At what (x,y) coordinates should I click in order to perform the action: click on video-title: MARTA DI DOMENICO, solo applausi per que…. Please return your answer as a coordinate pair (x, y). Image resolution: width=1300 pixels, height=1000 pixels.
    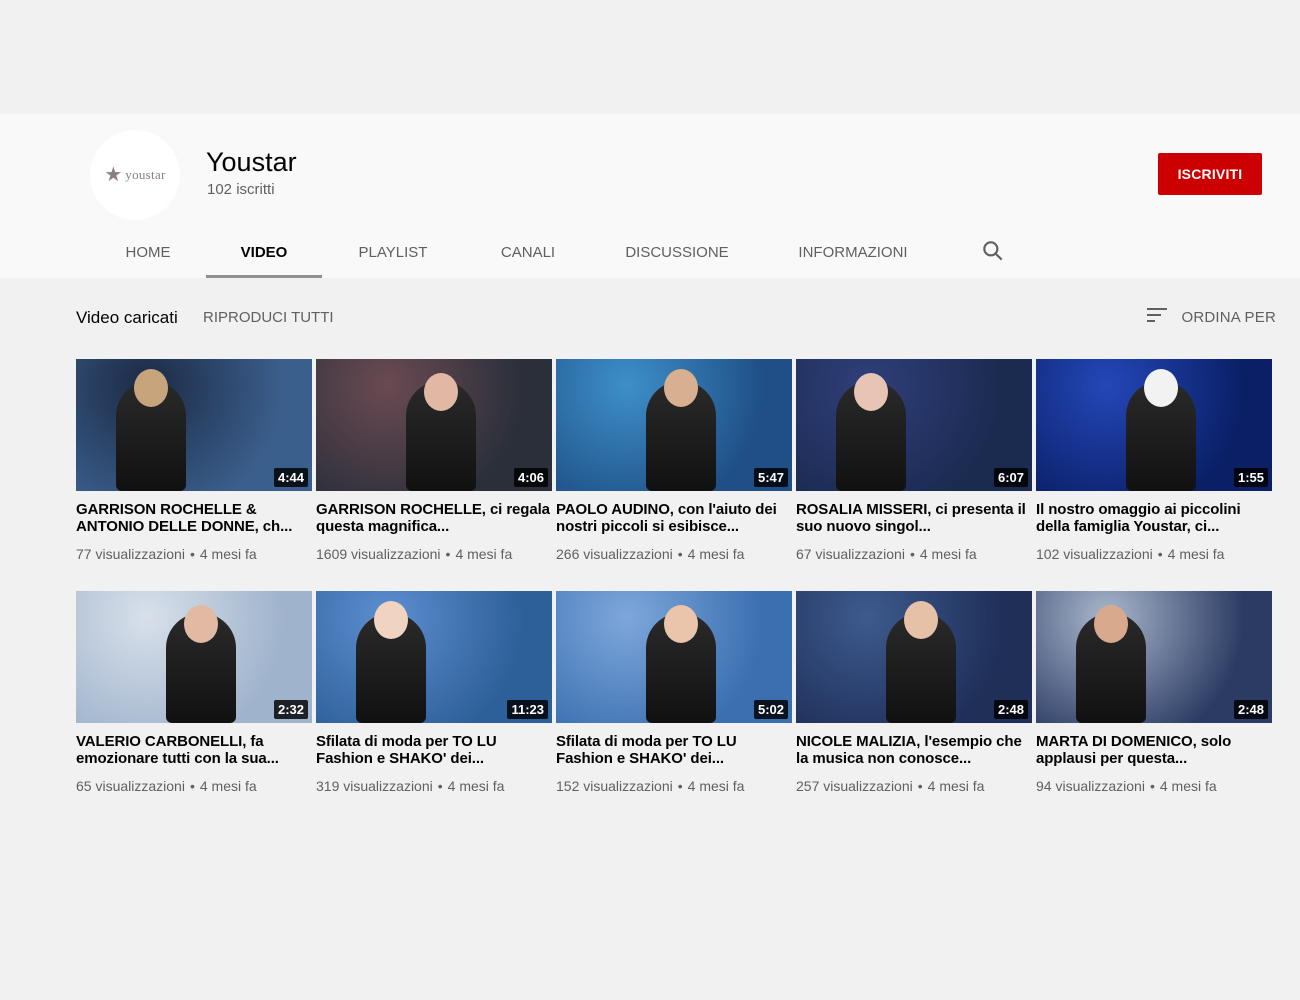
    Looking at the image, I should click on (1154, 750).